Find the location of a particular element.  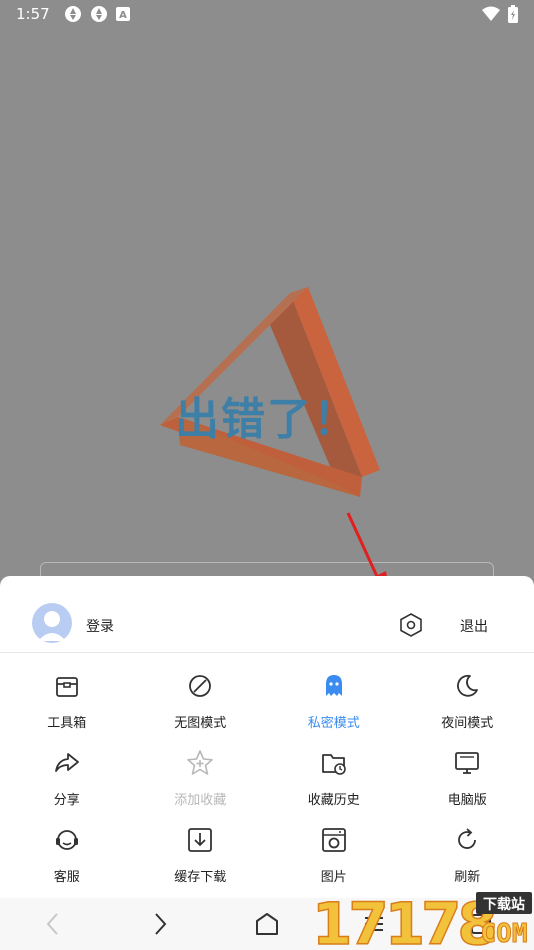

status-icons-right is located at coordinates (500, 14).